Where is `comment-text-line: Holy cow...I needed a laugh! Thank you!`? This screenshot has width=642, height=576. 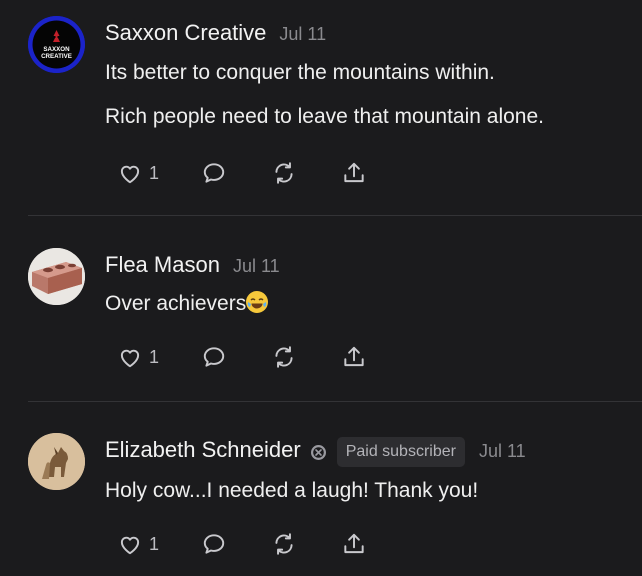
comment-text-line: Holy cow...I needed a laugh! Thank you! is located at coordinates (292, 490).